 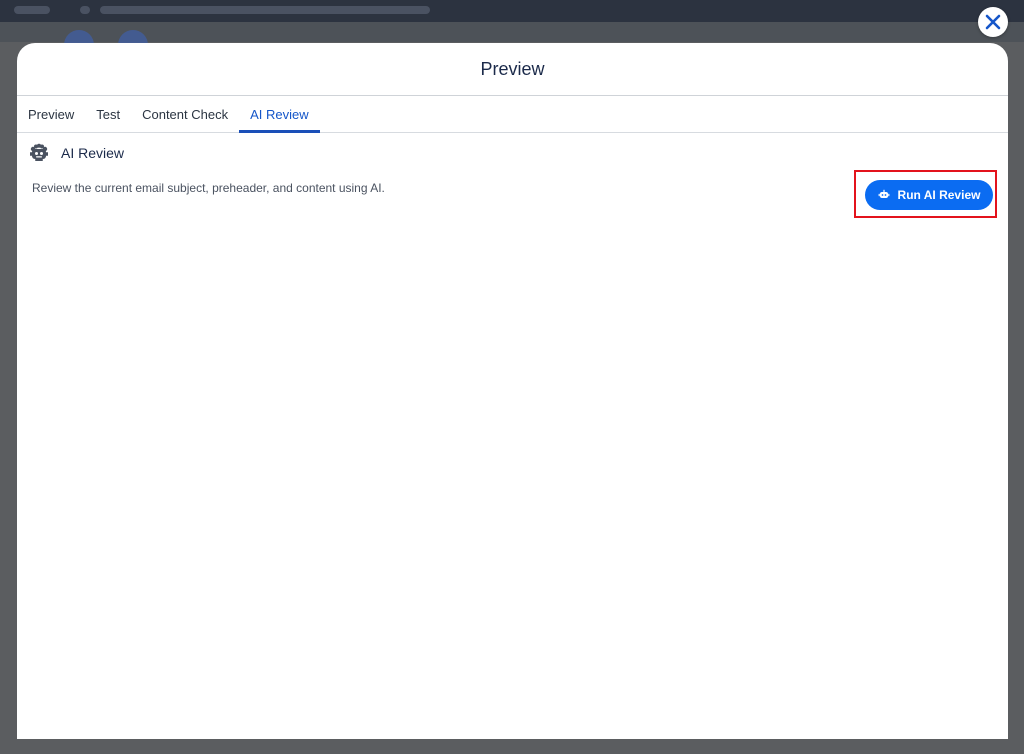 I want to click on tab-label: Preview, so click(x=51, y=114).